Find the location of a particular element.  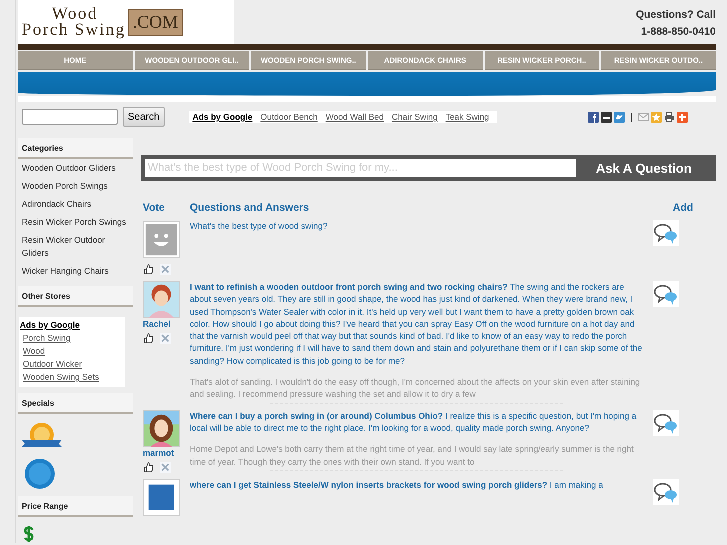

question-text: Where can I buy a porch swing in (or around) Columbus Ohio? I realize this is a specific question, but I'm hoping a local will be able to direct me to the right place. I'm looking for a wood, quality made porch swing. Anyone? is located at coordinates (416, 422).